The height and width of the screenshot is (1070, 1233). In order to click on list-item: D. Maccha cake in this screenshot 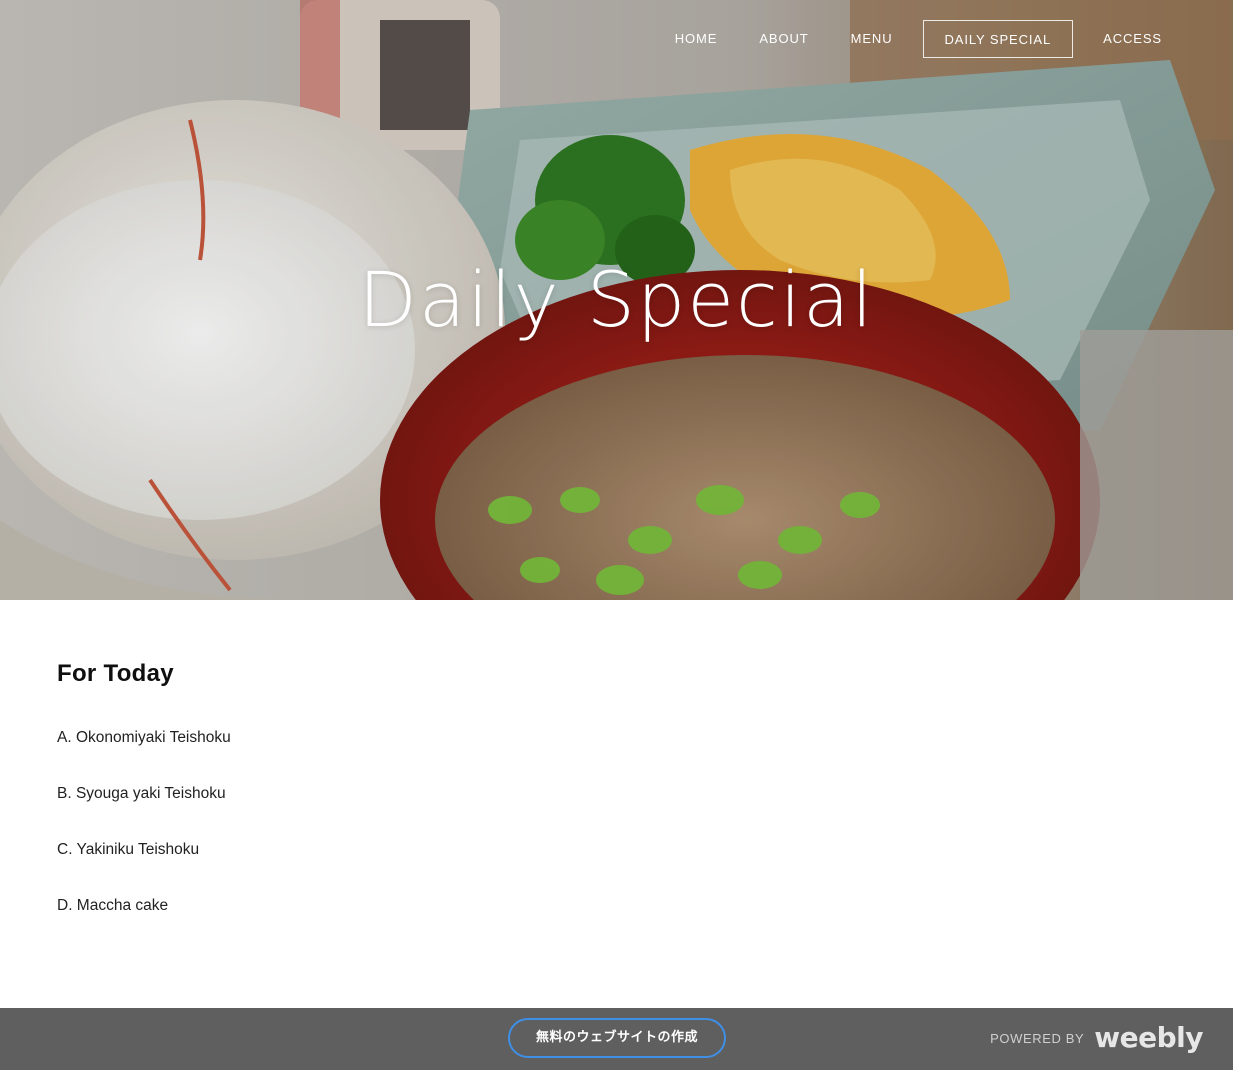, I will do `click(113, 905)`.